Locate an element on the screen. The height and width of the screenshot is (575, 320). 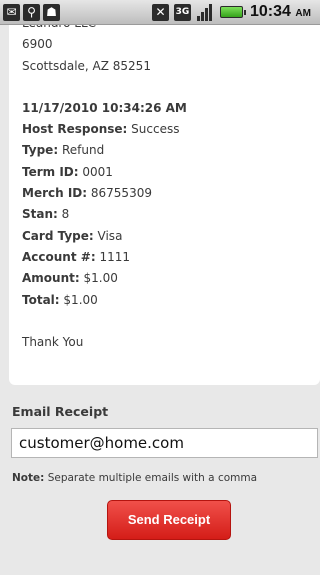
field-label: Amount: is located at coordinates (51, 278).